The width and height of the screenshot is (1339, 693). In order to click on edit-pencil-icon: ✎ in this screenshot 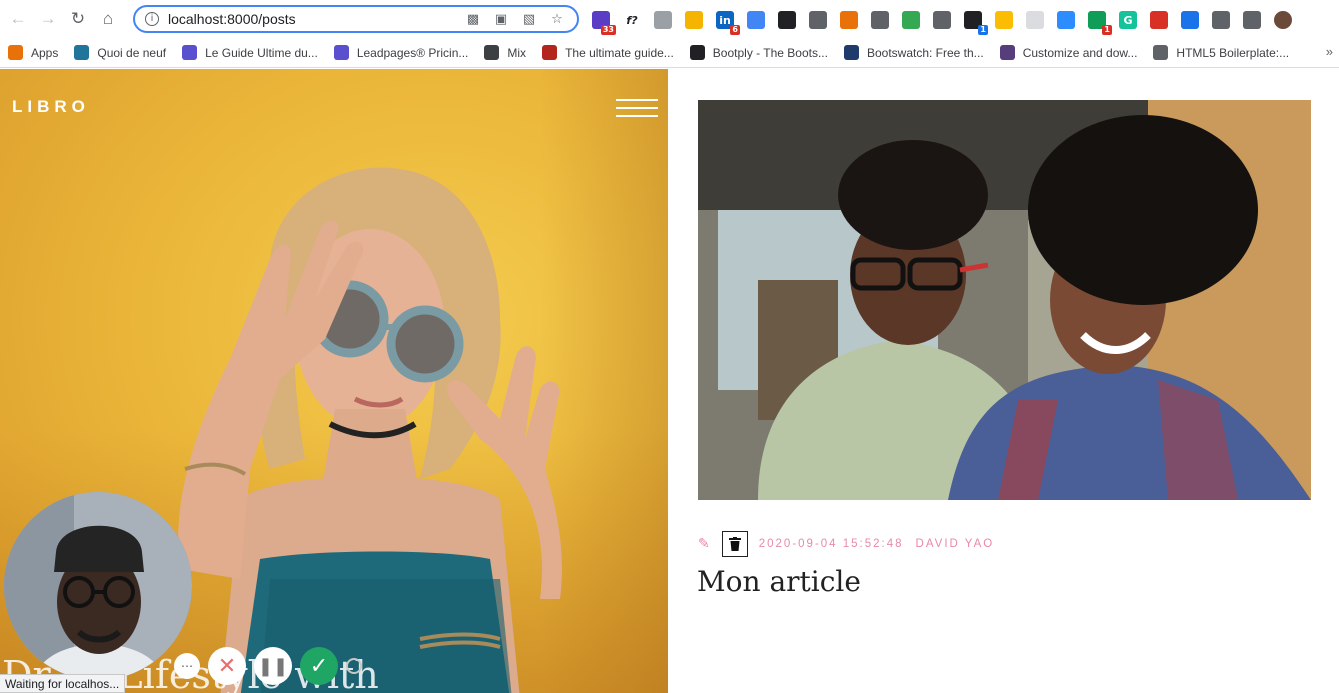, I will do `click(704, 544)`.